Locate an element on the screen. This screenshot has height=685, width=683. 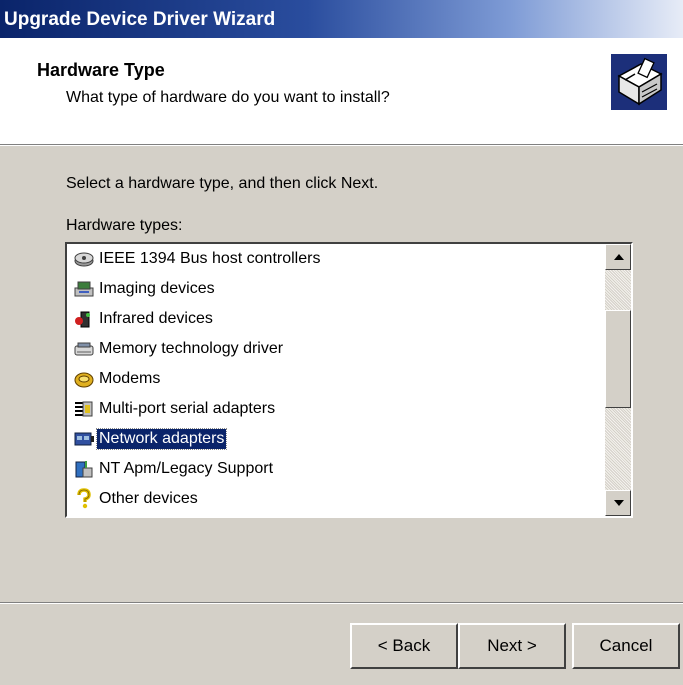
hardware-types-label: Hardware types: is located at coordinates (124, 225).